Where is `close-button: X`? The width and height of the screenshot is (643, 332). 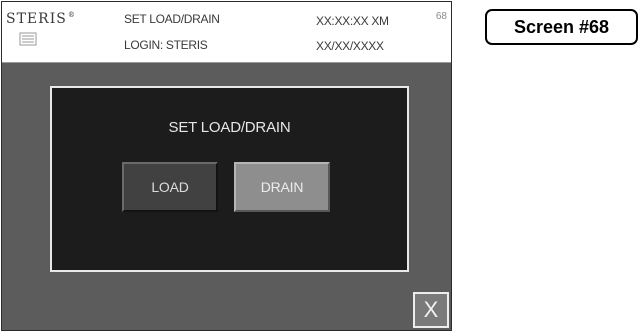
close-button: X is located at coordinates (431, 310).